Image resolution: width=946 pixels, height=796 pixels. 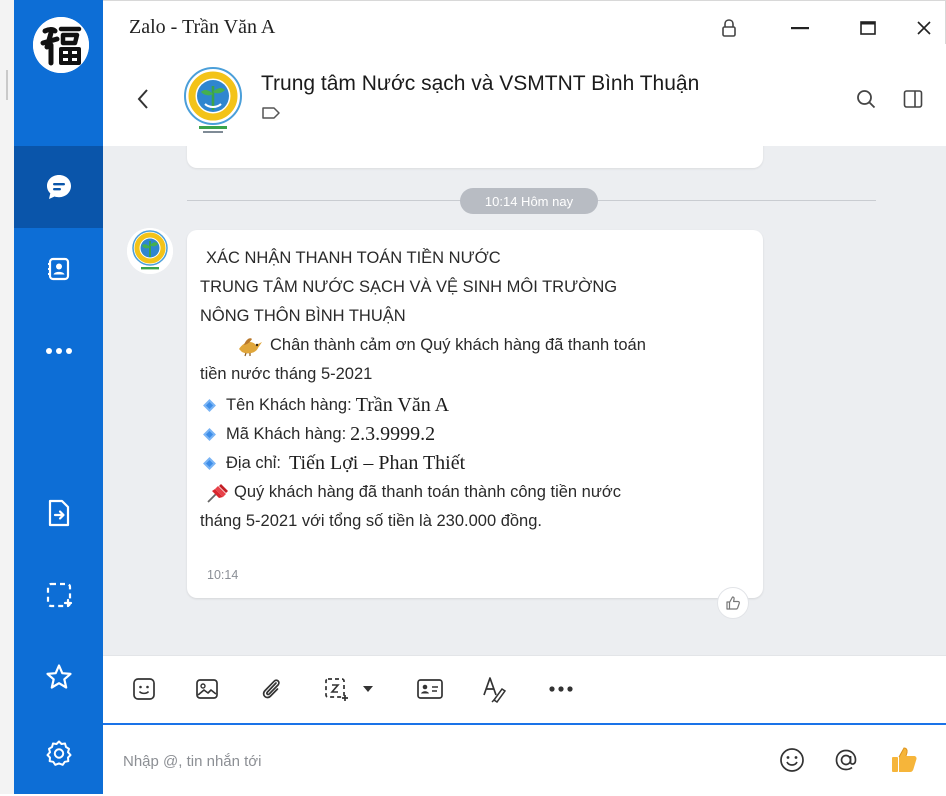 What do you see at coordinates (472, 463) in the screenshot?
I see `address-row: Địa chỉ: Tiến Lợi – Phan Thiết` at bounding box center [472, 463].